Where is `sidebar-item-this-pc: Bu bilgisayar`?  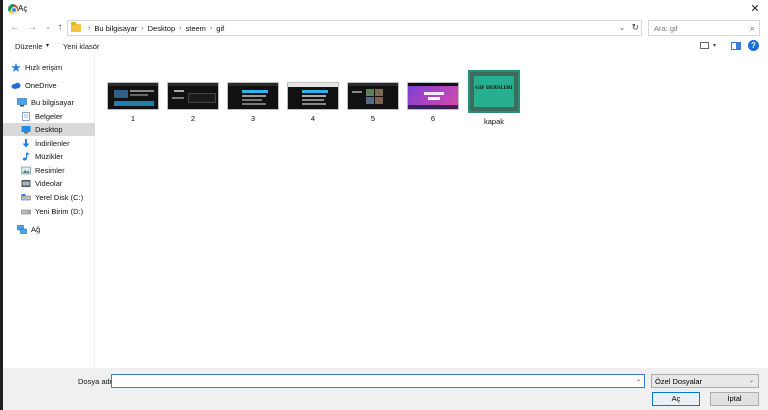 sidebar-item-this-pc: Bu bilgisayar is located at coordinates (49, 102).